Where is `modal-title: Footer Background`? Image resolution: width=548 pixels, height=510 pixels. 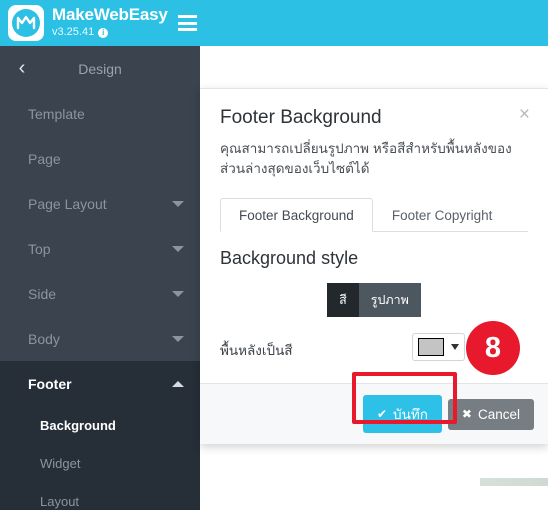
modal-title: Footer Background is located at coordinates (301, 117).